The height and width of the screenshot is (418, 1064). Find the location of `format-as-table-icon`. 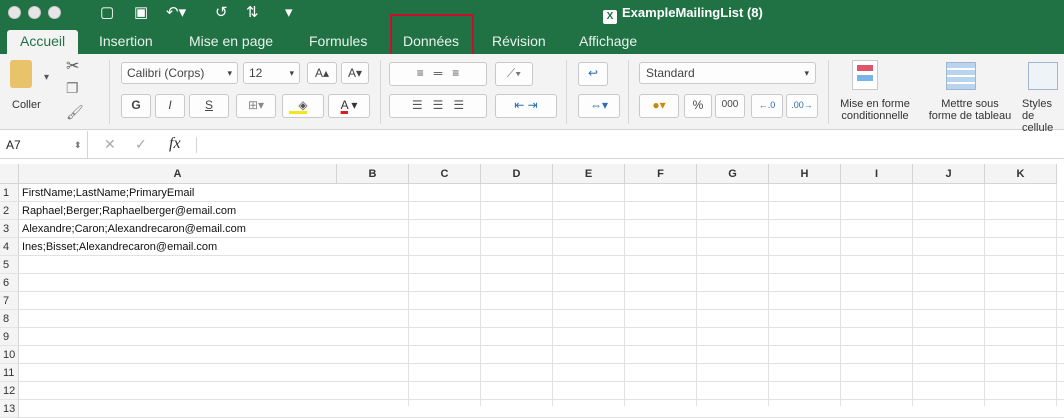

format-as-table-icon is located at coordinates (961, 76).